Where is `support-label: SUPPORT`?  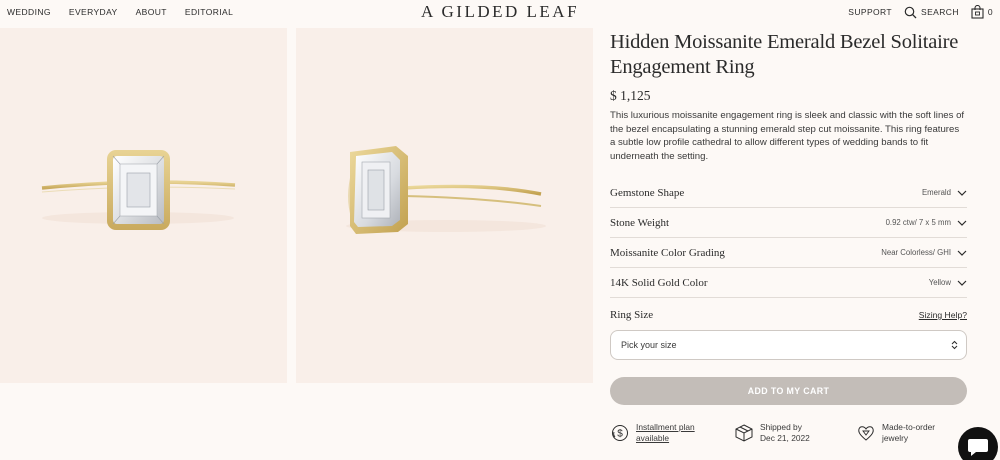
support-label: SUPPORT is located at coordinates (870, 12).